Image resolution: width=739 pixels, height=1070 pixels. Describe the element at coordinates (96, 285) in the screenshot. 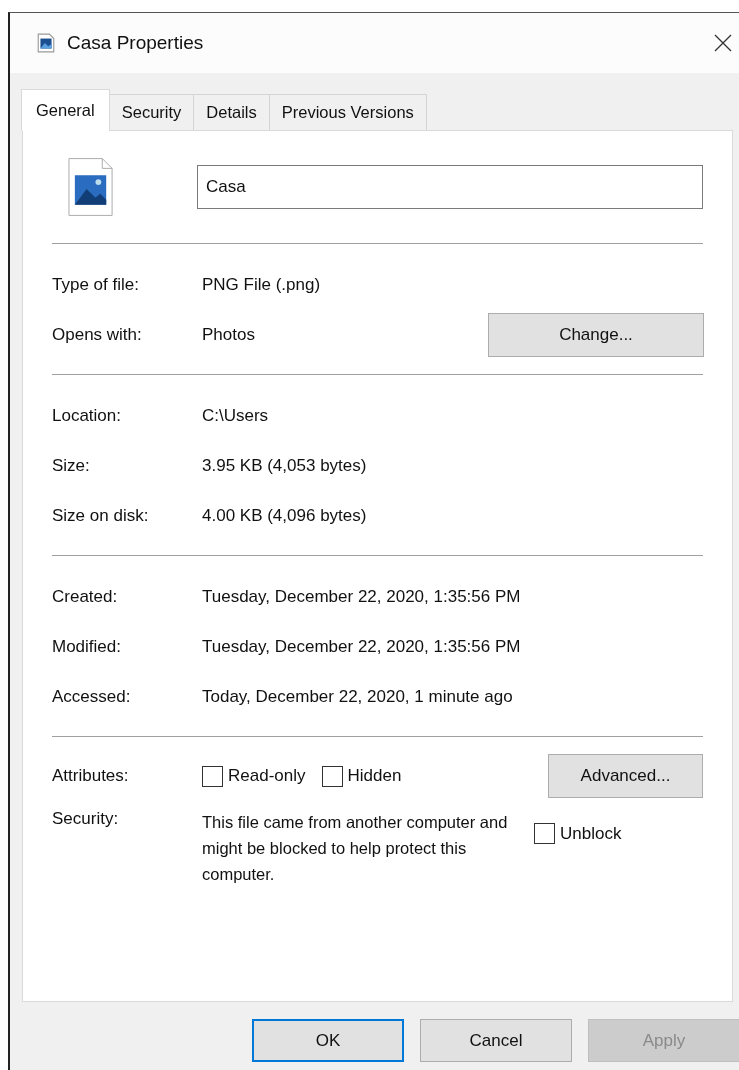

I see `field-label: Type of file:` at that location.